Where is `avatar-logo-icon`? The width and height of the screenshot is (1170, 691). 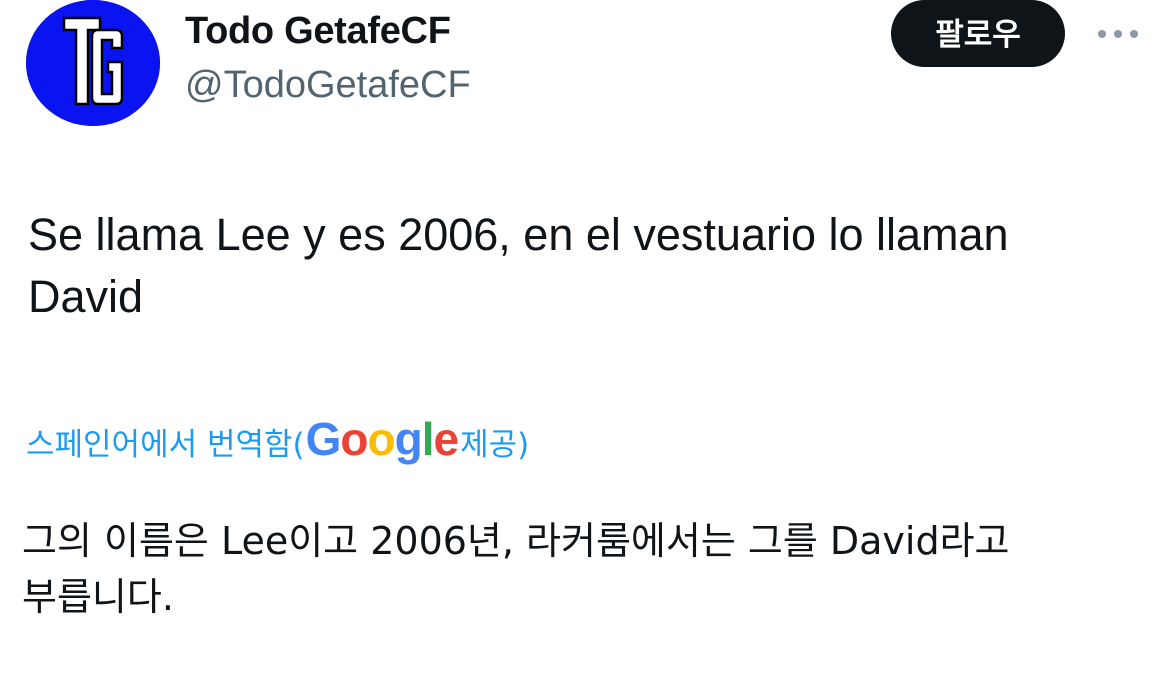 avatar-logo-icon is located at coordinates (93, 63).